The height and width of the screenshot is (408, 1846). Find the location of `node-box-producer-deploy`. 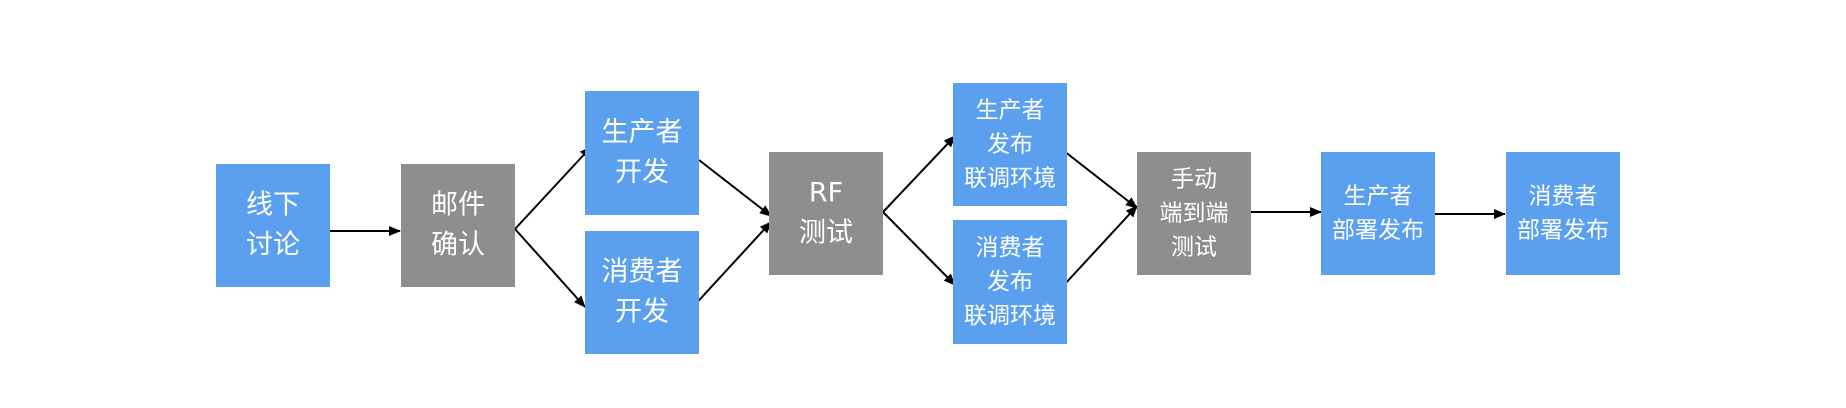

node-box-producer-deploy is located at coordinates (1378, 213).